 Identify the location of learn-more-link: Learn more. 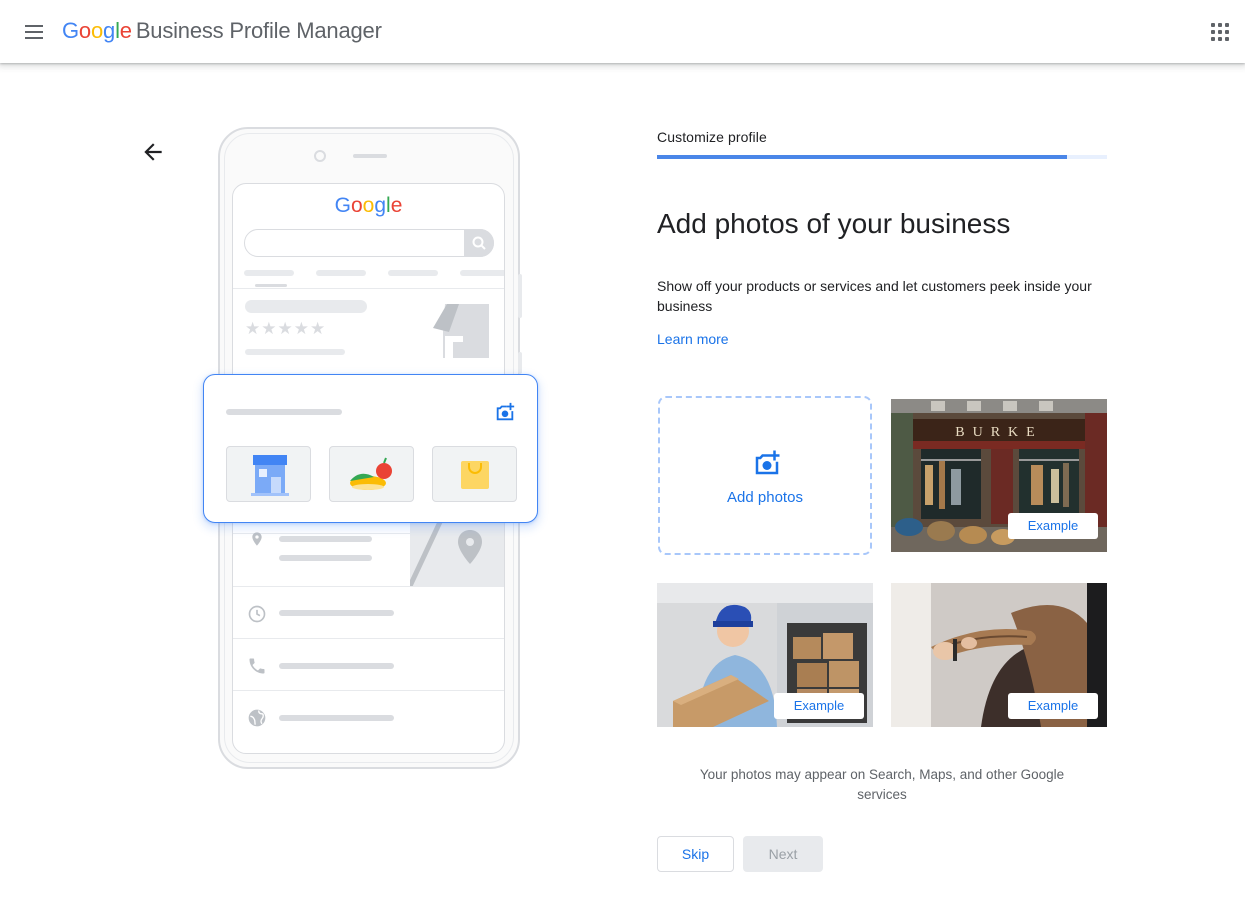
(693, 339).